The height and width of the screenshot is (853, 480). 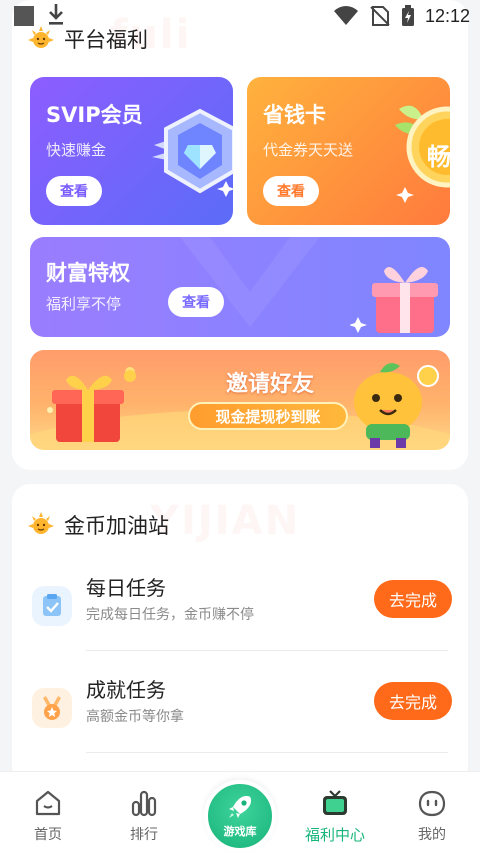 I want to click on complete-achievement-task-button: 去完成, so click(x=413, y=701).